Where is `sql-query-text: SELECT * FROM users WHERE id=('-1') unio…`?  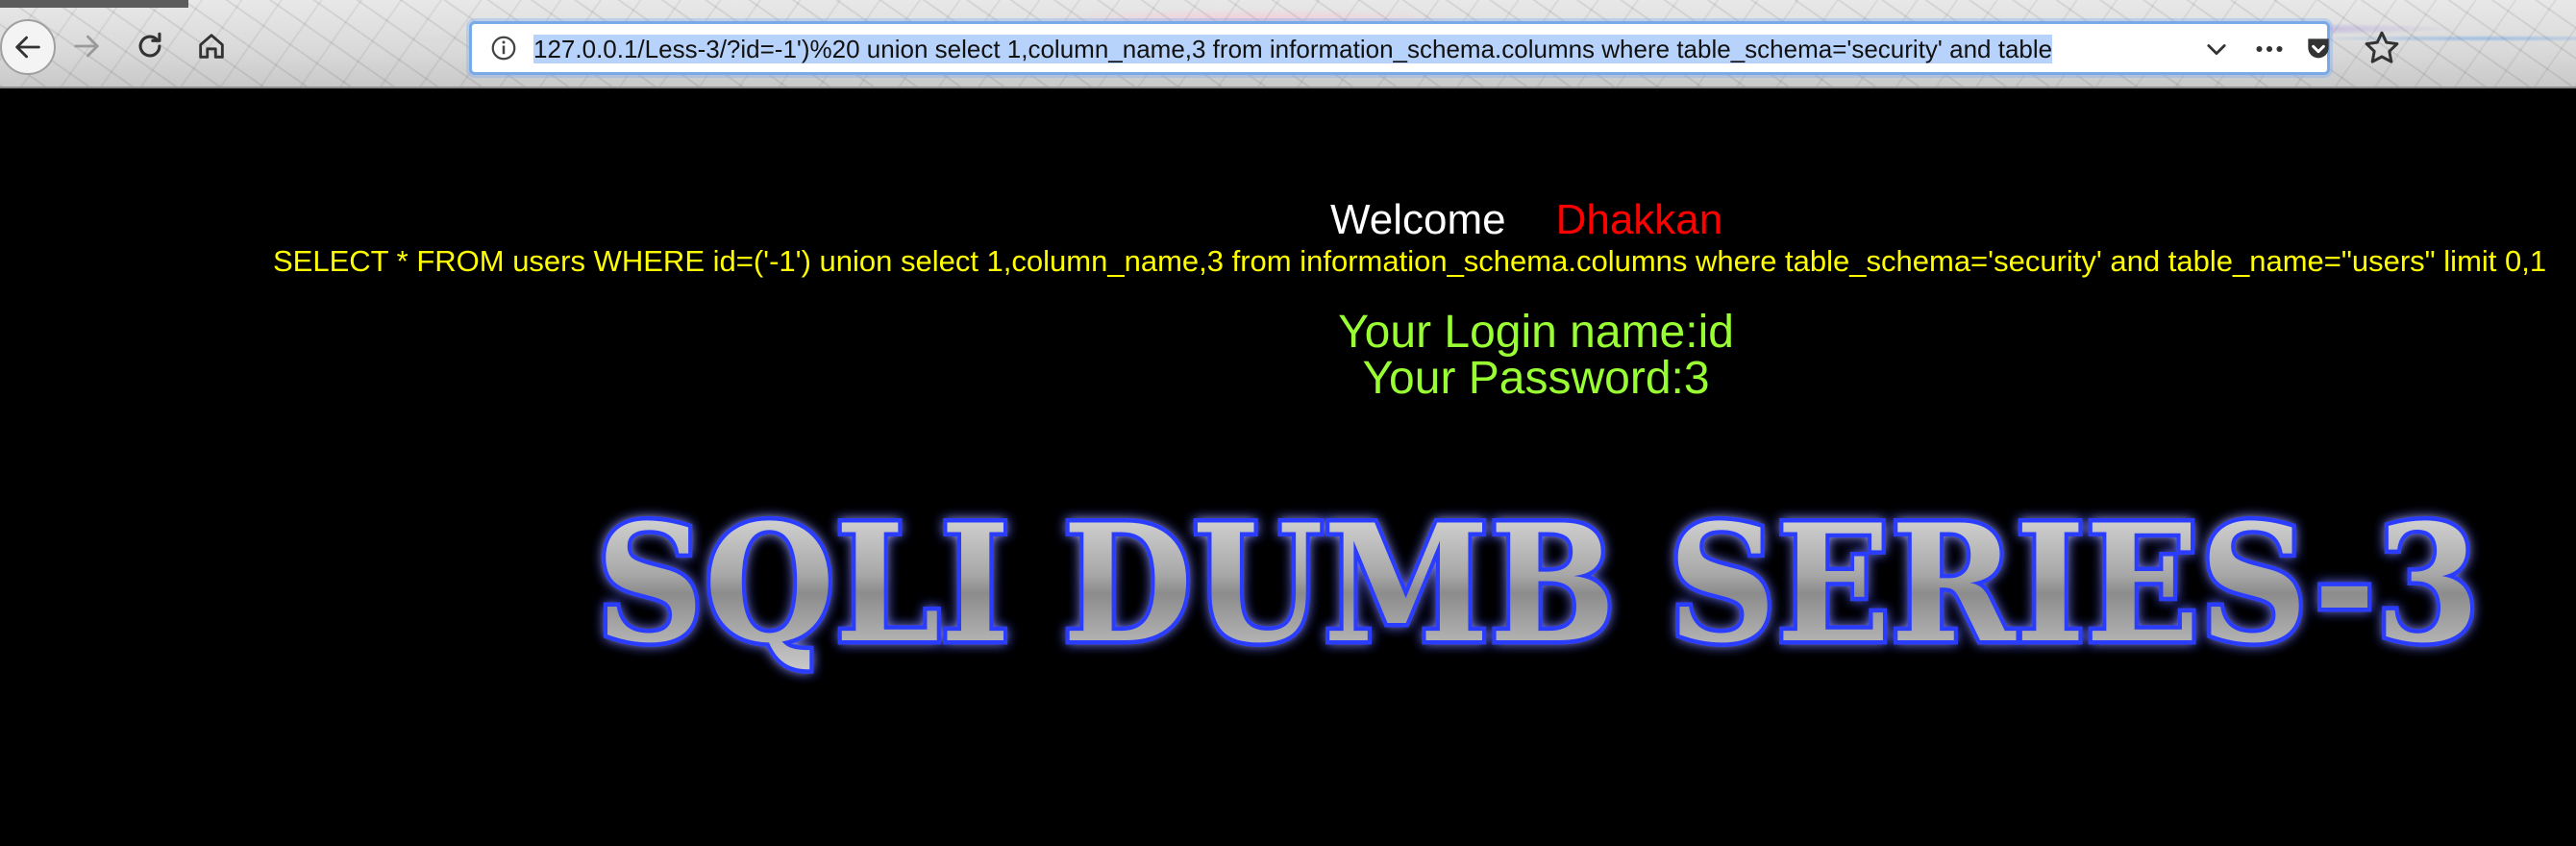
sql-query-text: SELECT * FROM users WHERE id=('-1') unio… is located at coordinates (1410, 261).